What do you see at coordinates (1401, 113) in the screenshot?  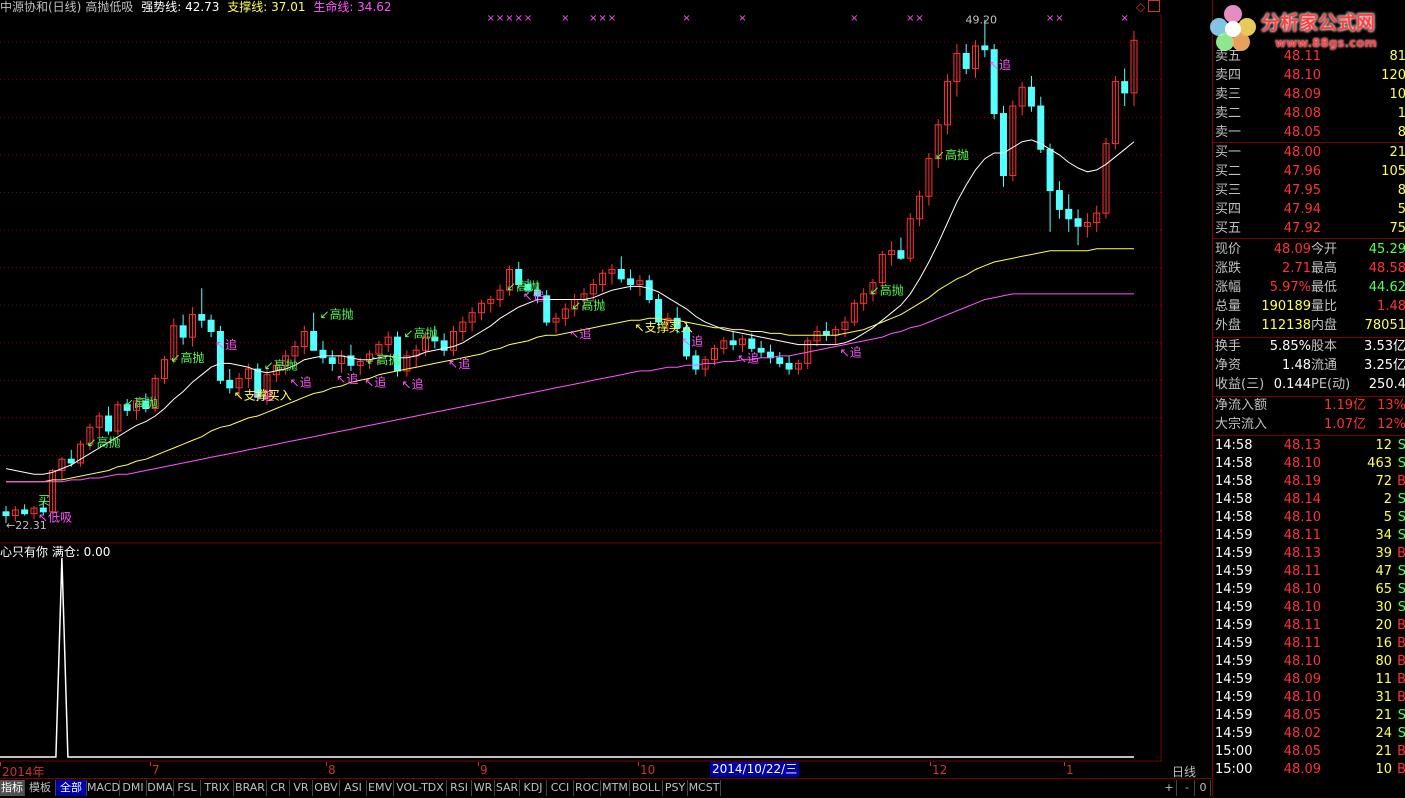 I see `ask-volume: 1` at bounding box center [1401, 113].